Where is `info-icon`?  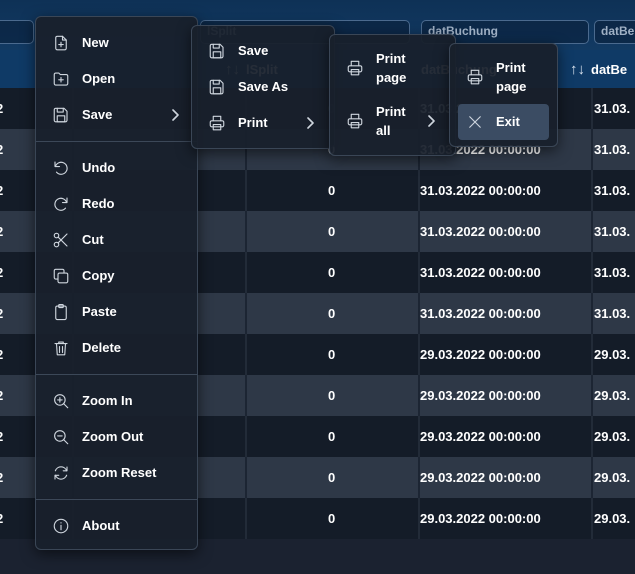
info-icon is located at coordinates (61, 526).